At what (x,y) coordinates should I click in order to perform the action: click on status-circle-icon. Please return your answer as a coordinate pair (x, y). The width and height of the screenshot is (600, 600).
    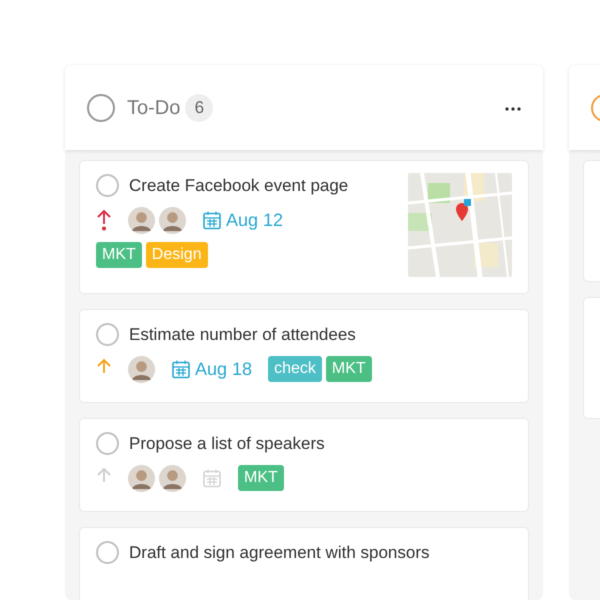
    Looking at the image, I should click on (101, 108).